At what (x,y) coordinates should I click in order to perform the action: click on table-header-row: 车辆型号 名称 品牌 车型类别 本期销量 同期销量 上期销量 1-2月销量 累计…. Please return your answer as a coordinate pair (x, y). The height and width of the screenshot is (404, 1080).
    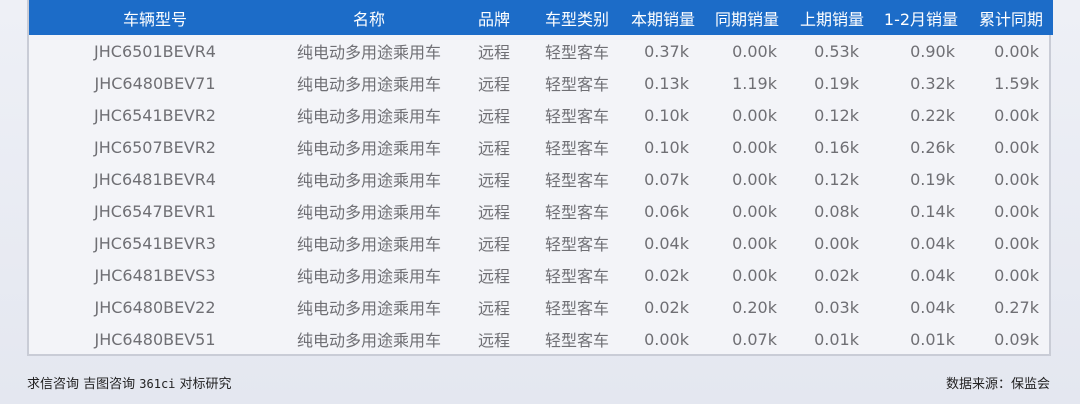
    Looking at the image, I should click on (541, 17).